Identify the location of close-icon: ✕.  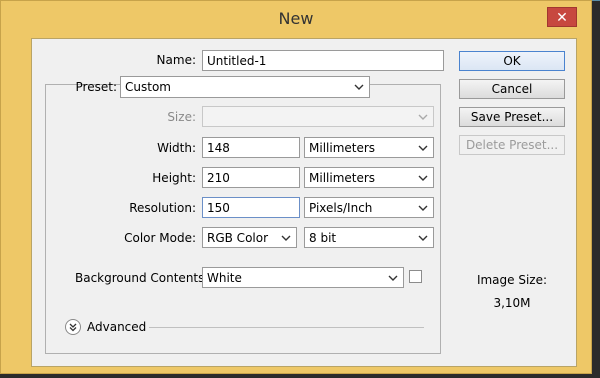
(562, 18).